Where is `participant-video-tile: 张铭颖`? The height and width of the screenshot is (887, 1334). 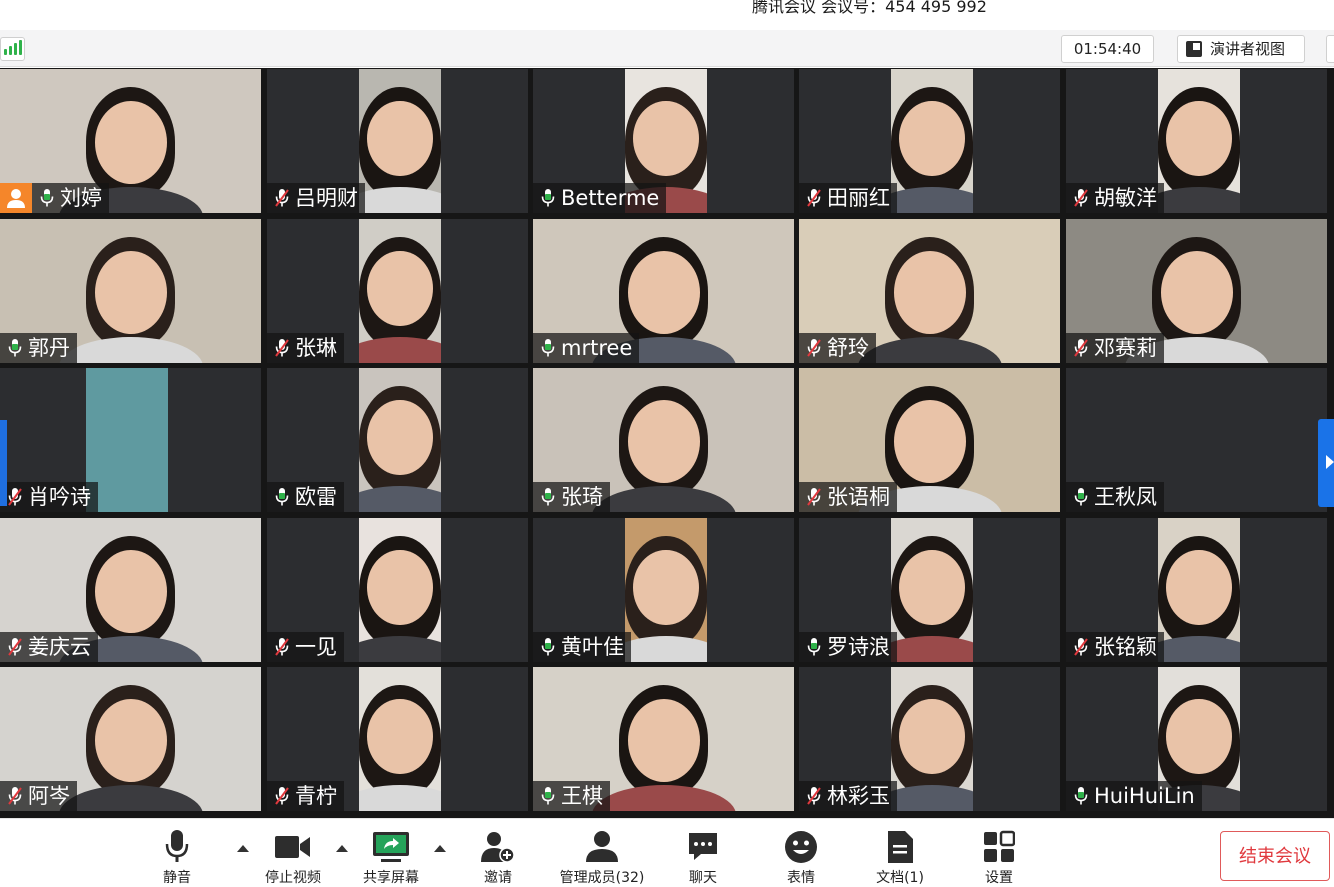
participant-video-tile: 张铭颖 is located at coordinates (1196, 590).